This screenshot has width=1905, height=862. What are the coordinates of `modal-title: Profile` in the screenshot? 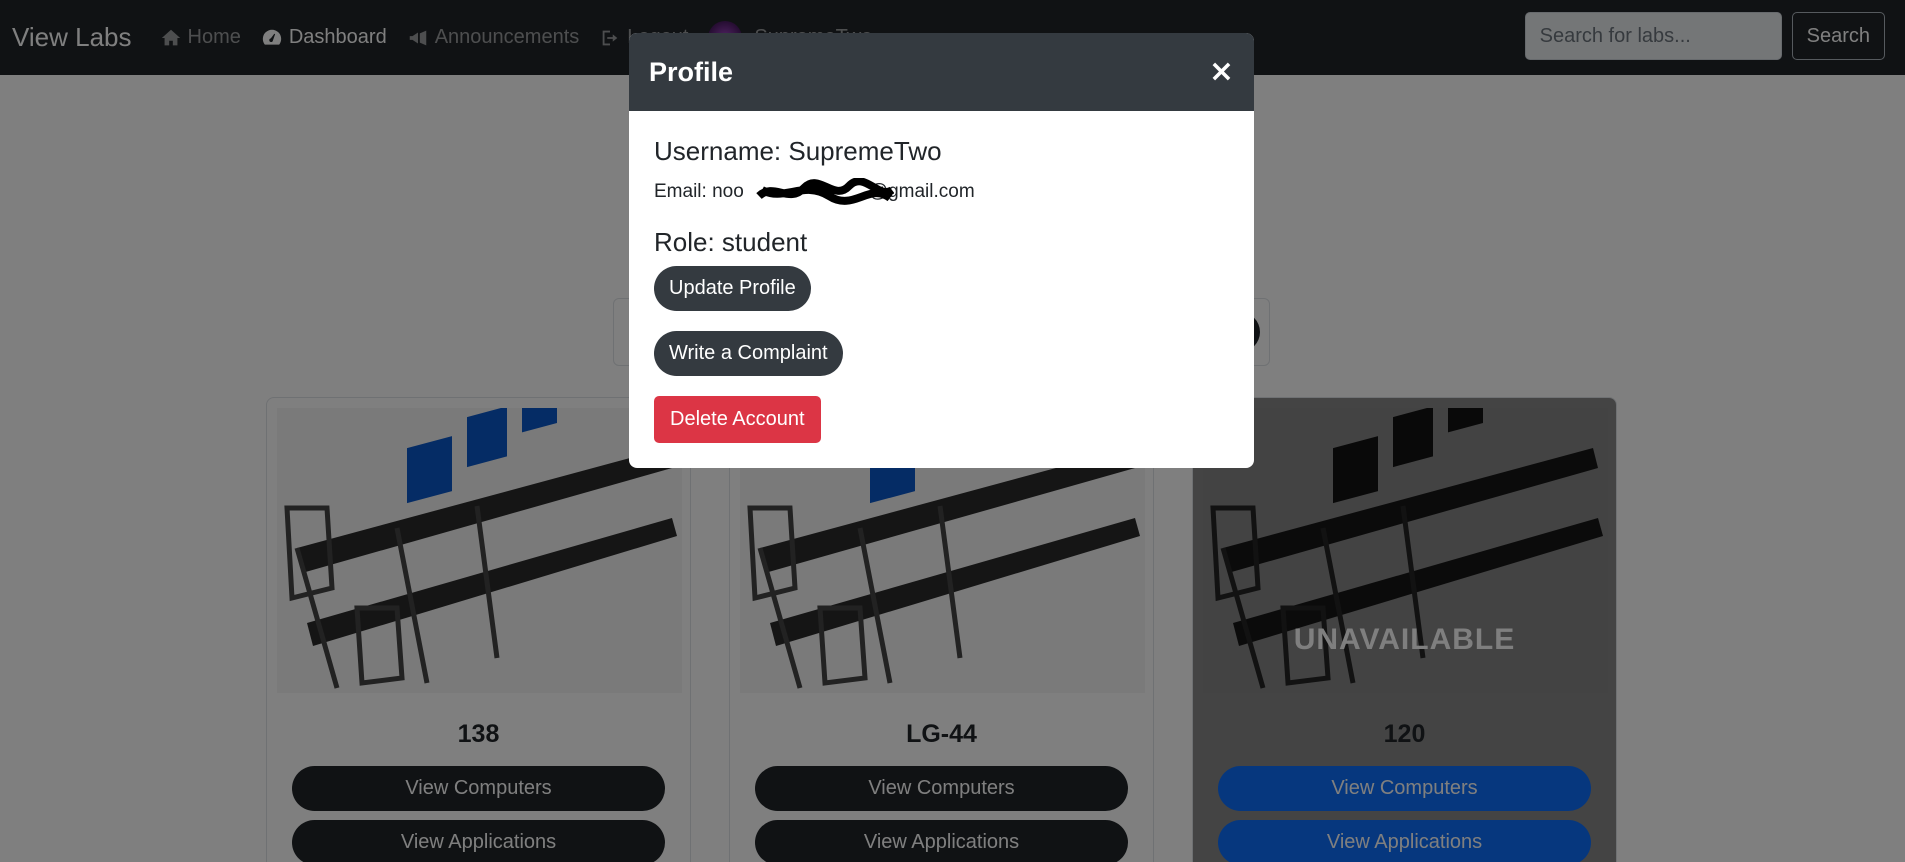 It's located at (691, 71).